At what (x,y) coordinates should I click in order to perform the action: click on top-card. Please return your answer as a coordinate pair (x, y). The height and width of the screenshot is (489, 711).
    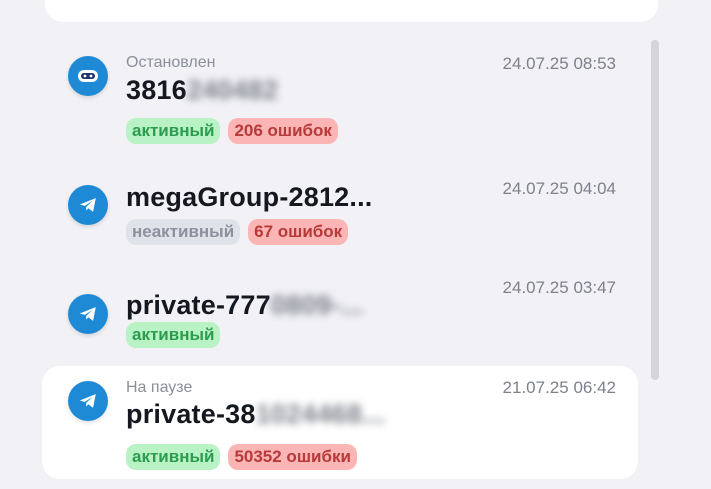
    Looking at the image, I should click on (351, 11).